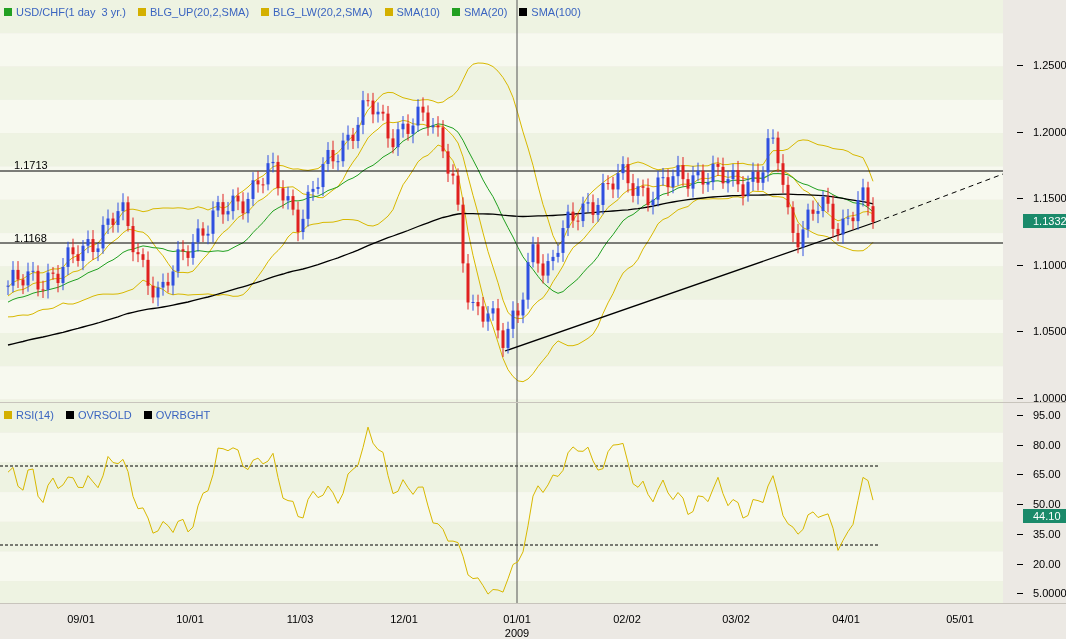 The image size is (1066, 639). I want to click on rsi-tick-label: 80.00, so click(1047, 445).